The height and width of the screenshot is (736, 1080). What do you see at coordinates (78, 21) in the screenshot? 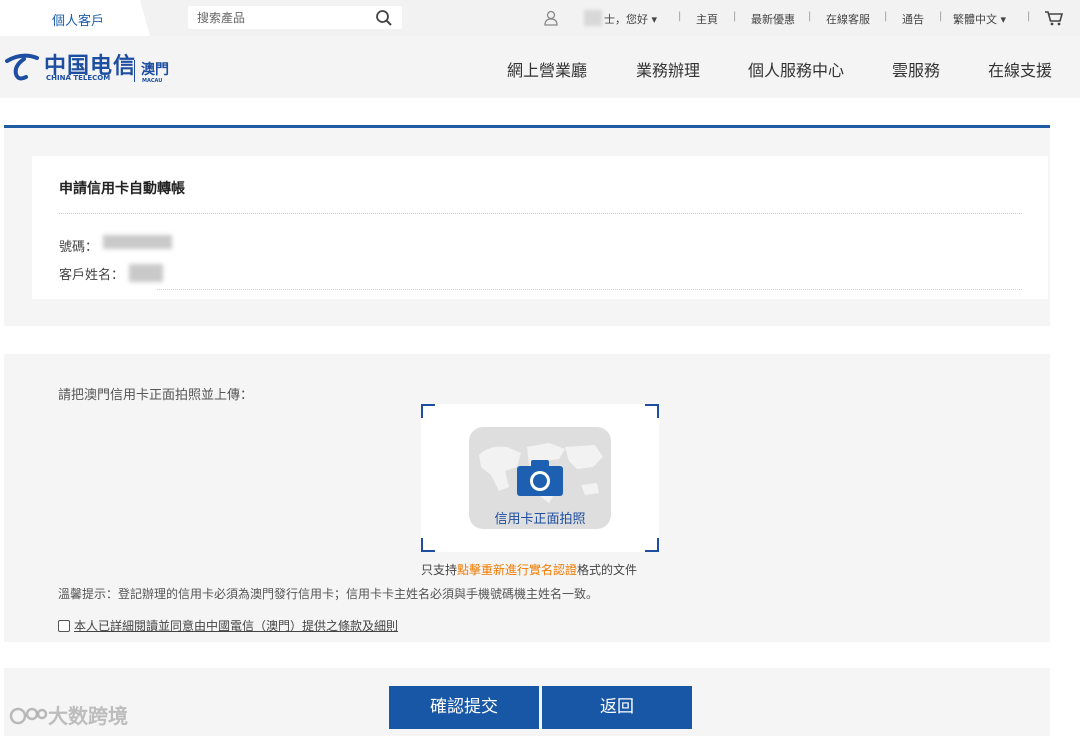
I see `tab-personal-label: 個人客戶` at bounding box center [78, 21].